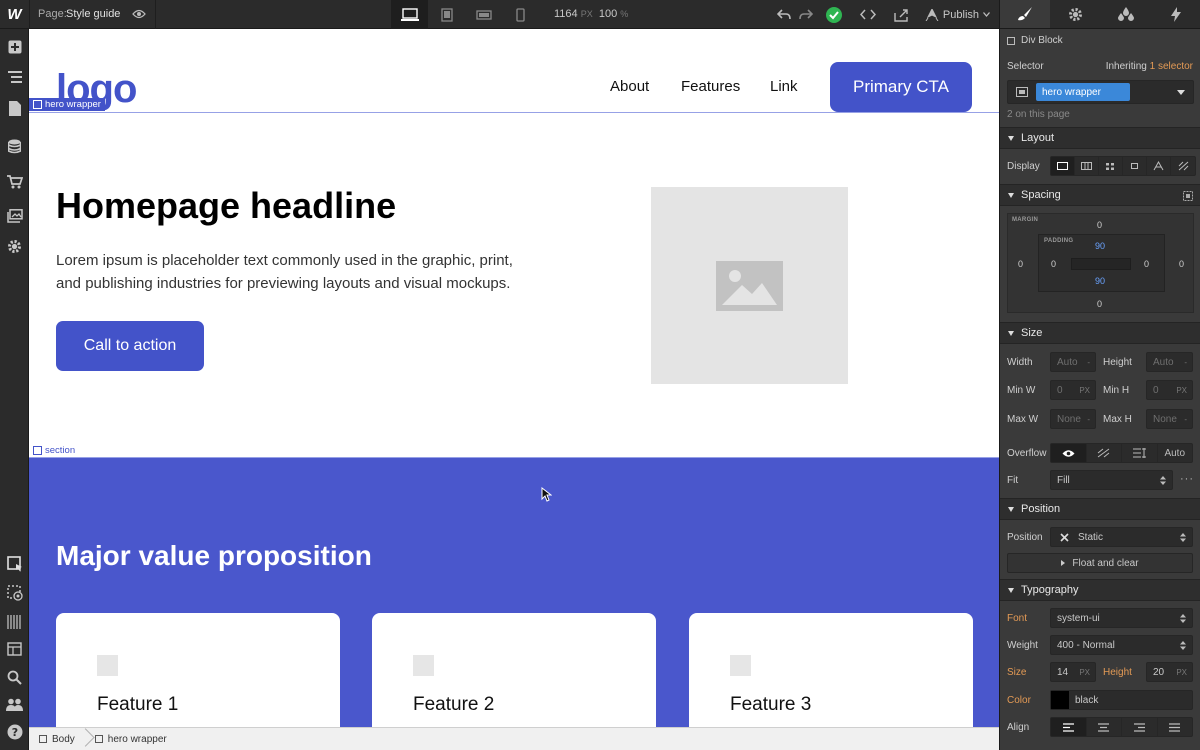 Image resolution: width=1200 pixels, height=750 pixels. What do you see at coordinates (1100, 333) in the screenshot?
I see `size-section-header: Size` at bounding box center [1100, 333].